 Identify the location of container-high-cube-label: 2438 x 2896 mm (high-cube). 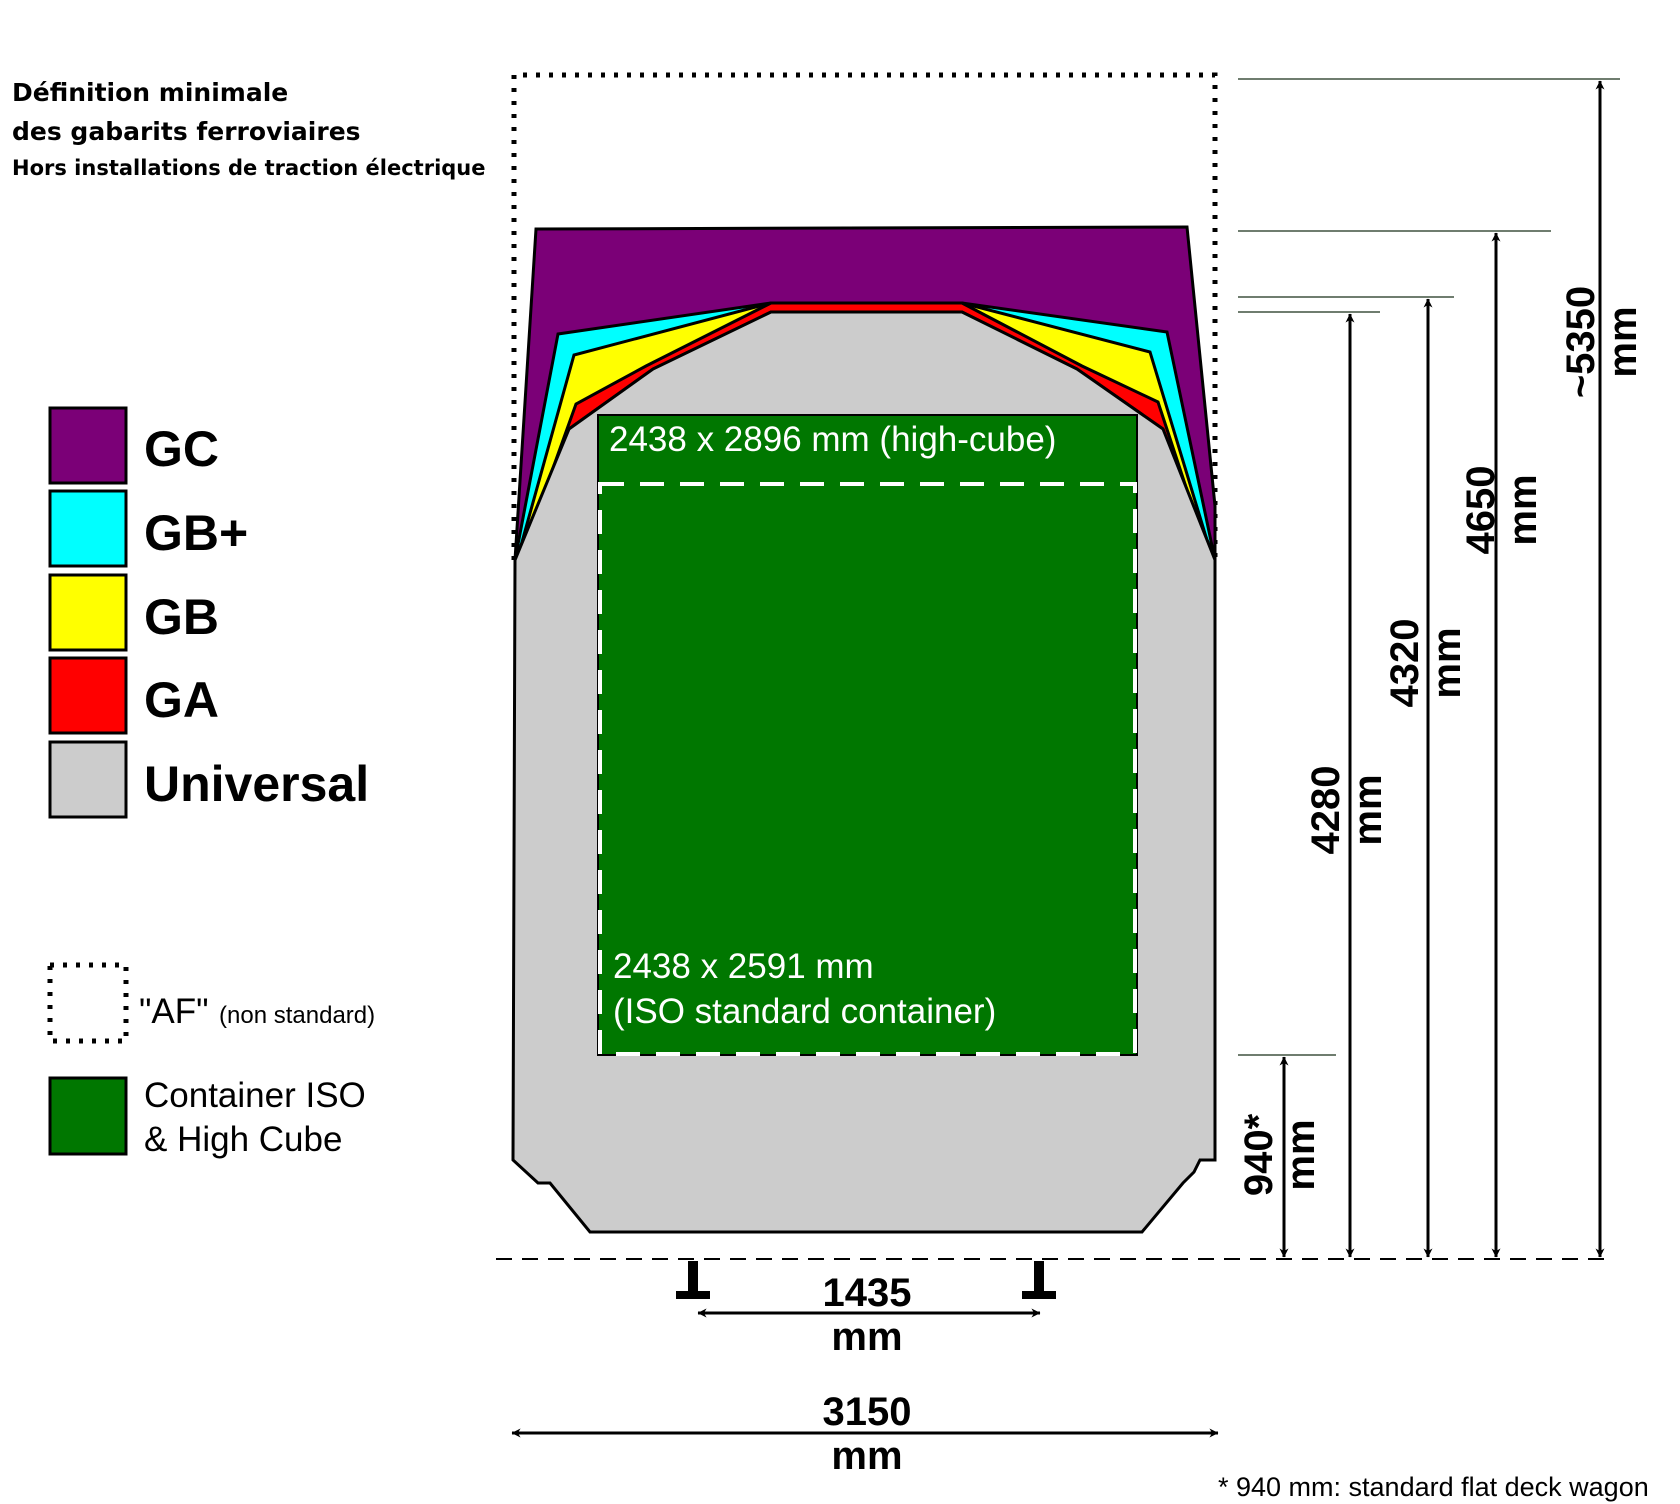
(832, 439).